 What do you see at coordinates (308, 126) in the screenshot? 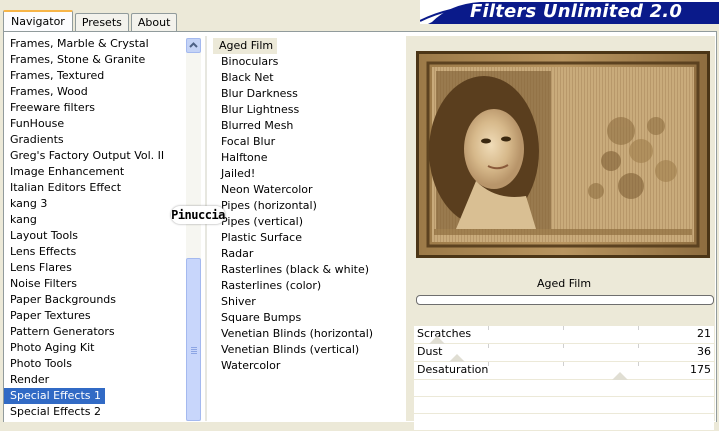
I see `filter-item: Blurred Mesh` at bounding box center [308, 126].